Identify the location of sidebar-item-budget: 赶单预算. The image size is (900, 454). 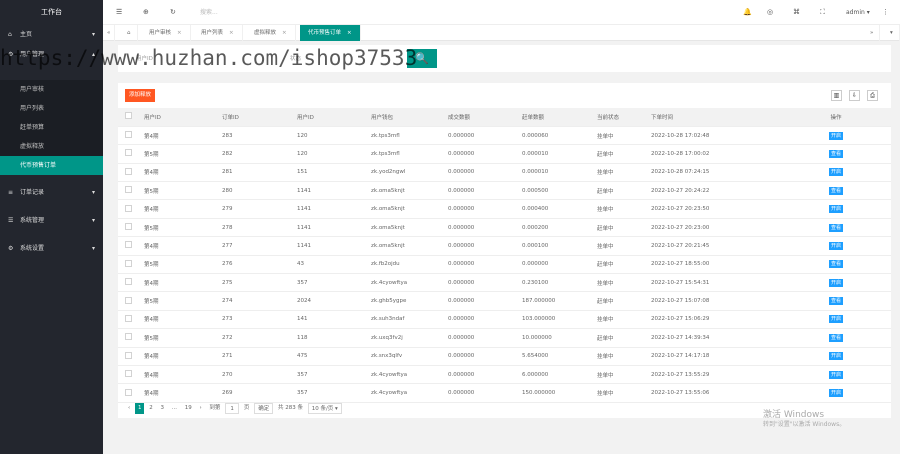
(51, 127).